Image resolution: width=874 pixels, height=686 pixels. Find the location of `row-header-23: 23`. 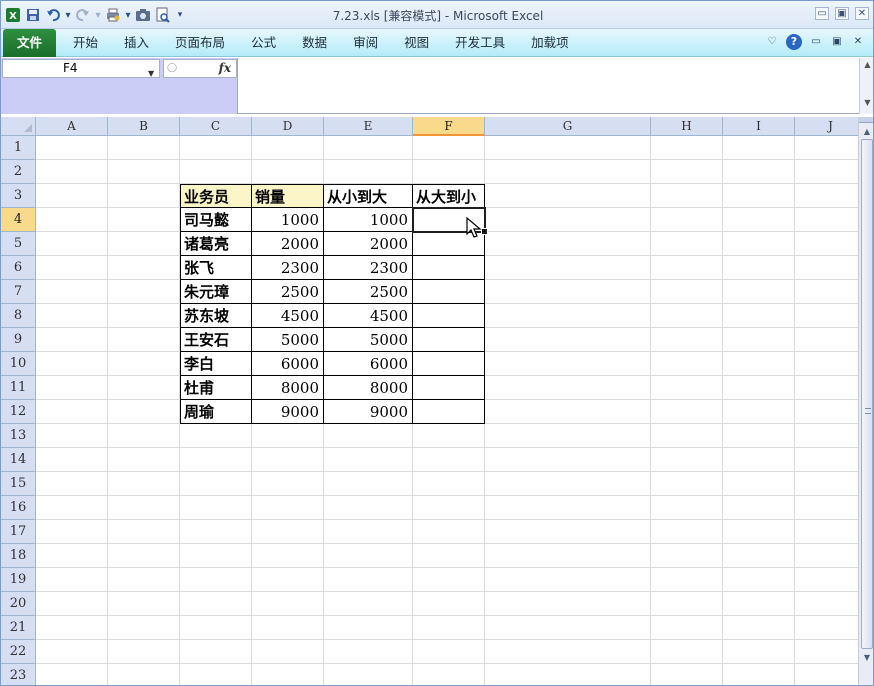

row-header-23: 23 is located at coordinates (18, 674).